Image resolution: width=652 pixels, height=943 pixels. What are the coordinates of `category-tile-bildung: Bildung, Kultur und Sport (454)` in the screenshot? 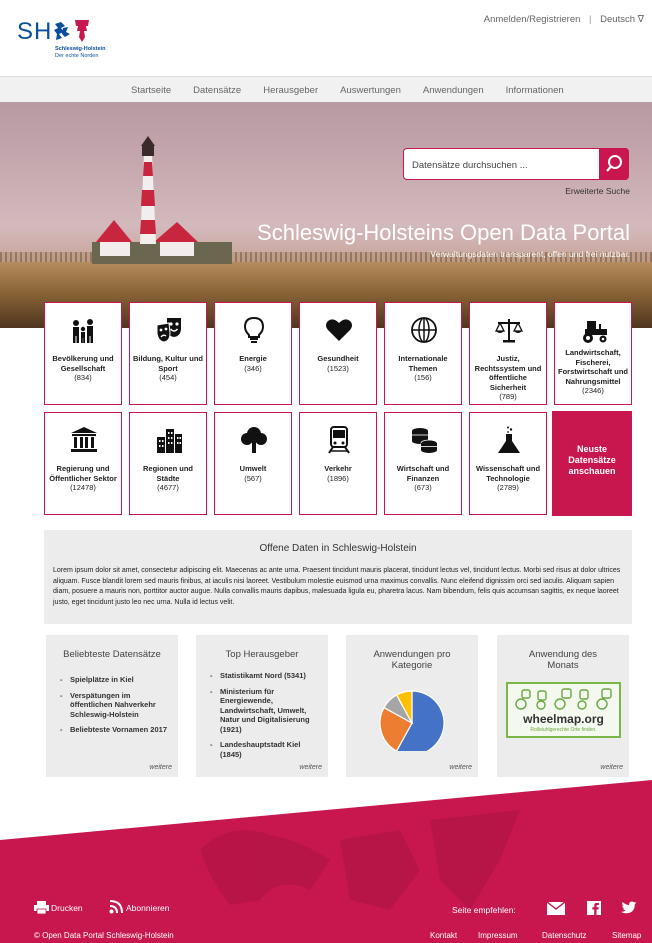 It's located at (168, 353).